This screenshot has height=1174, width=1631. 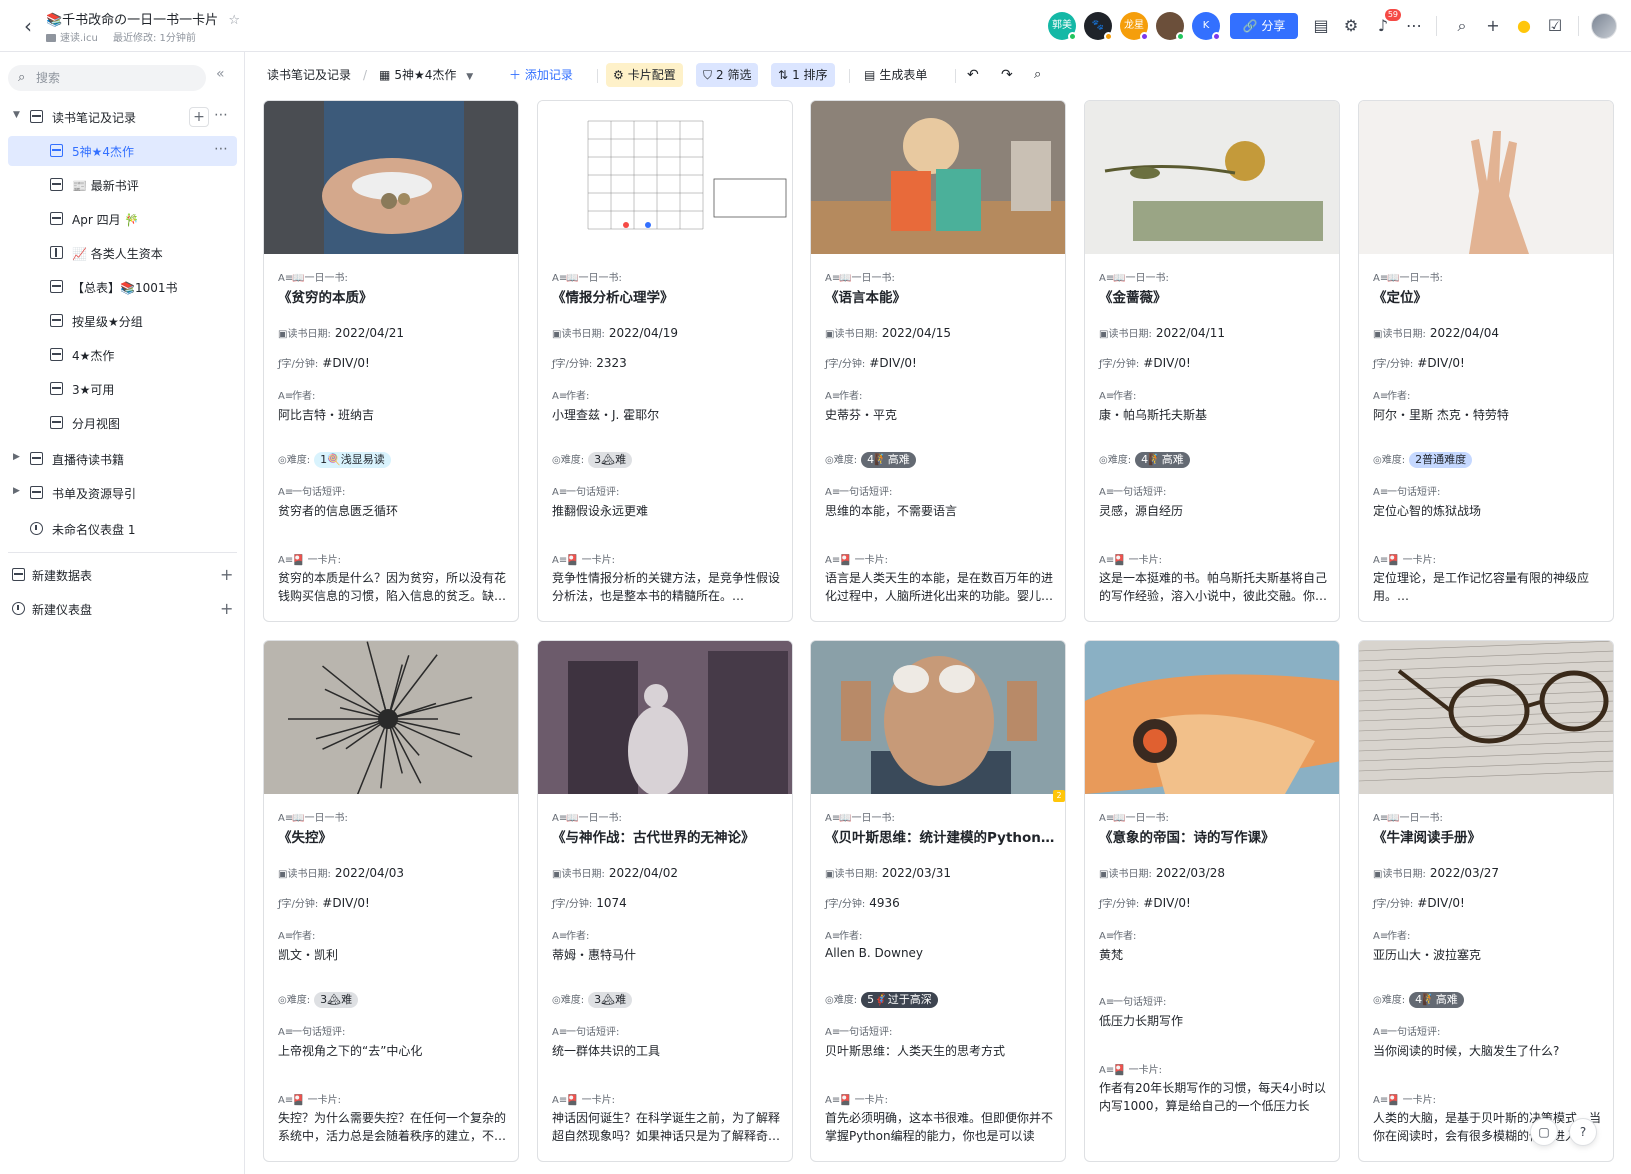 I want to click on bot-icon: ⚙, so click(x=1351, y=26).